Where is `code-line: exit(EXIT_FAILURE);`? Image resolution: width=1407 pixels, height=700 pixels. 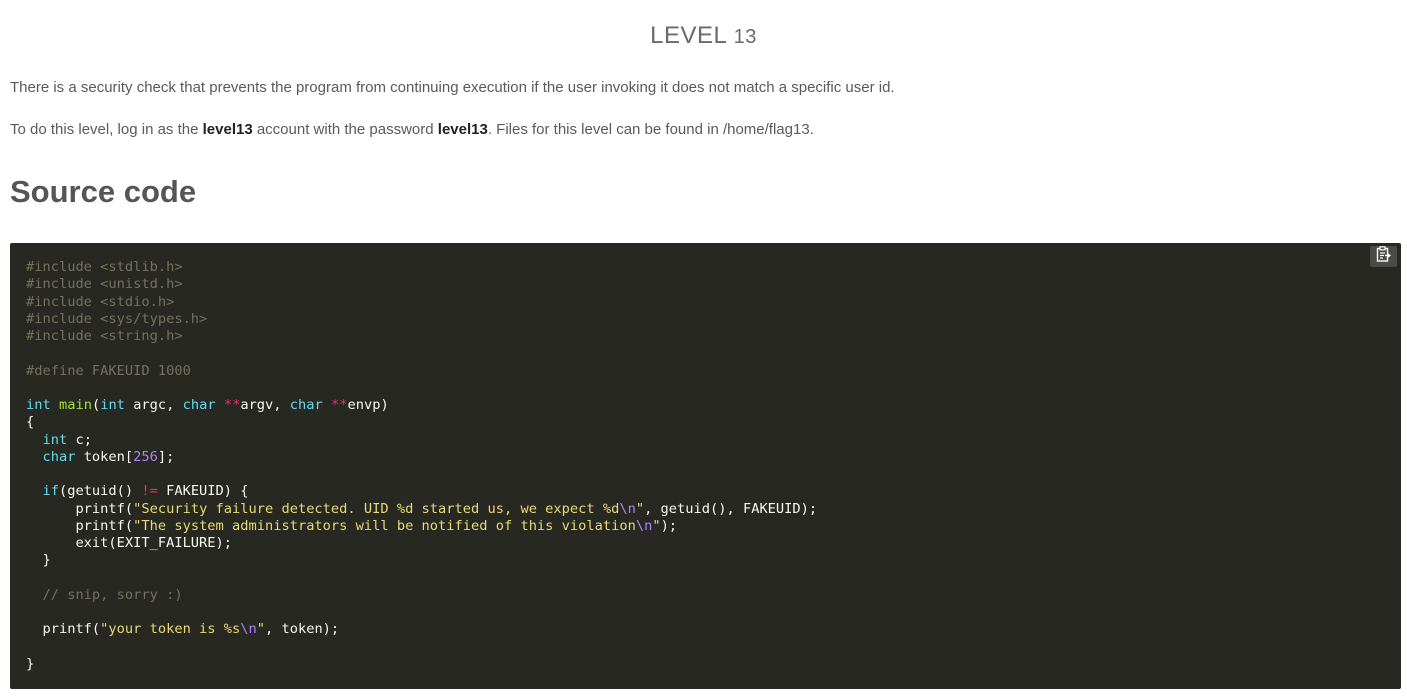 code-line: exit(EXIT_FAILURE); is located at coordinates (129, 543).